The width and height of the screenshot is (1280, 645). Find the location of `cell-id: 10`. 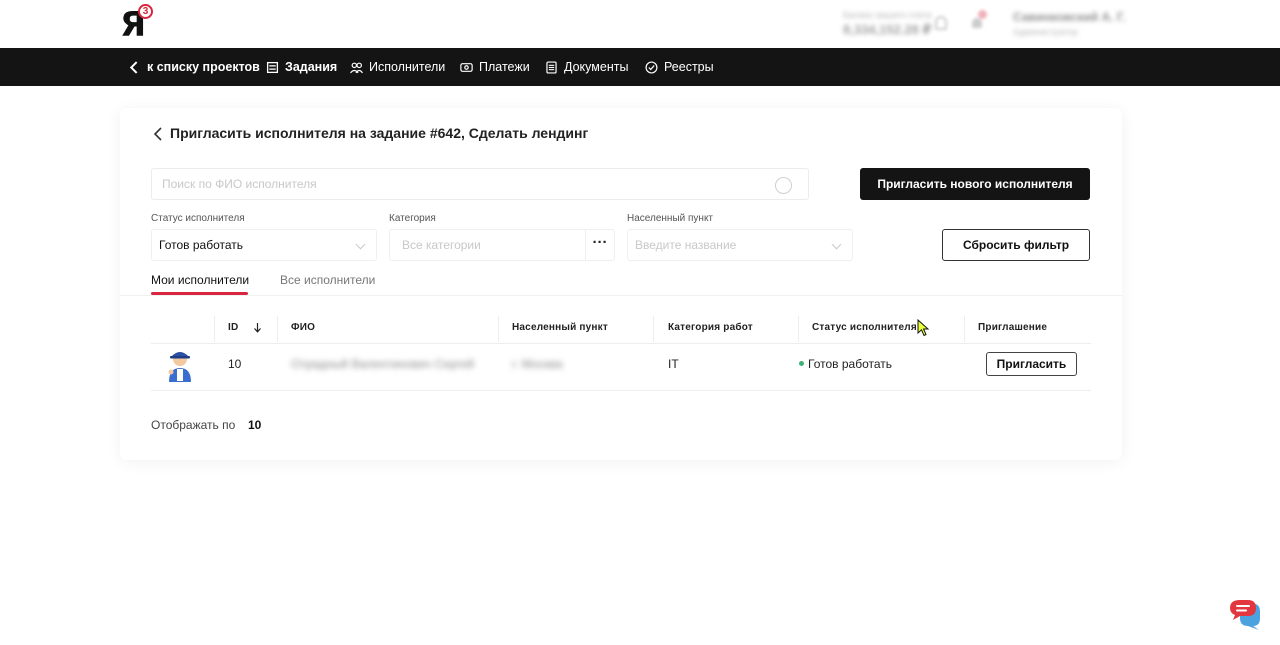

cell-id: 10 is located at coordinates (235, 364).